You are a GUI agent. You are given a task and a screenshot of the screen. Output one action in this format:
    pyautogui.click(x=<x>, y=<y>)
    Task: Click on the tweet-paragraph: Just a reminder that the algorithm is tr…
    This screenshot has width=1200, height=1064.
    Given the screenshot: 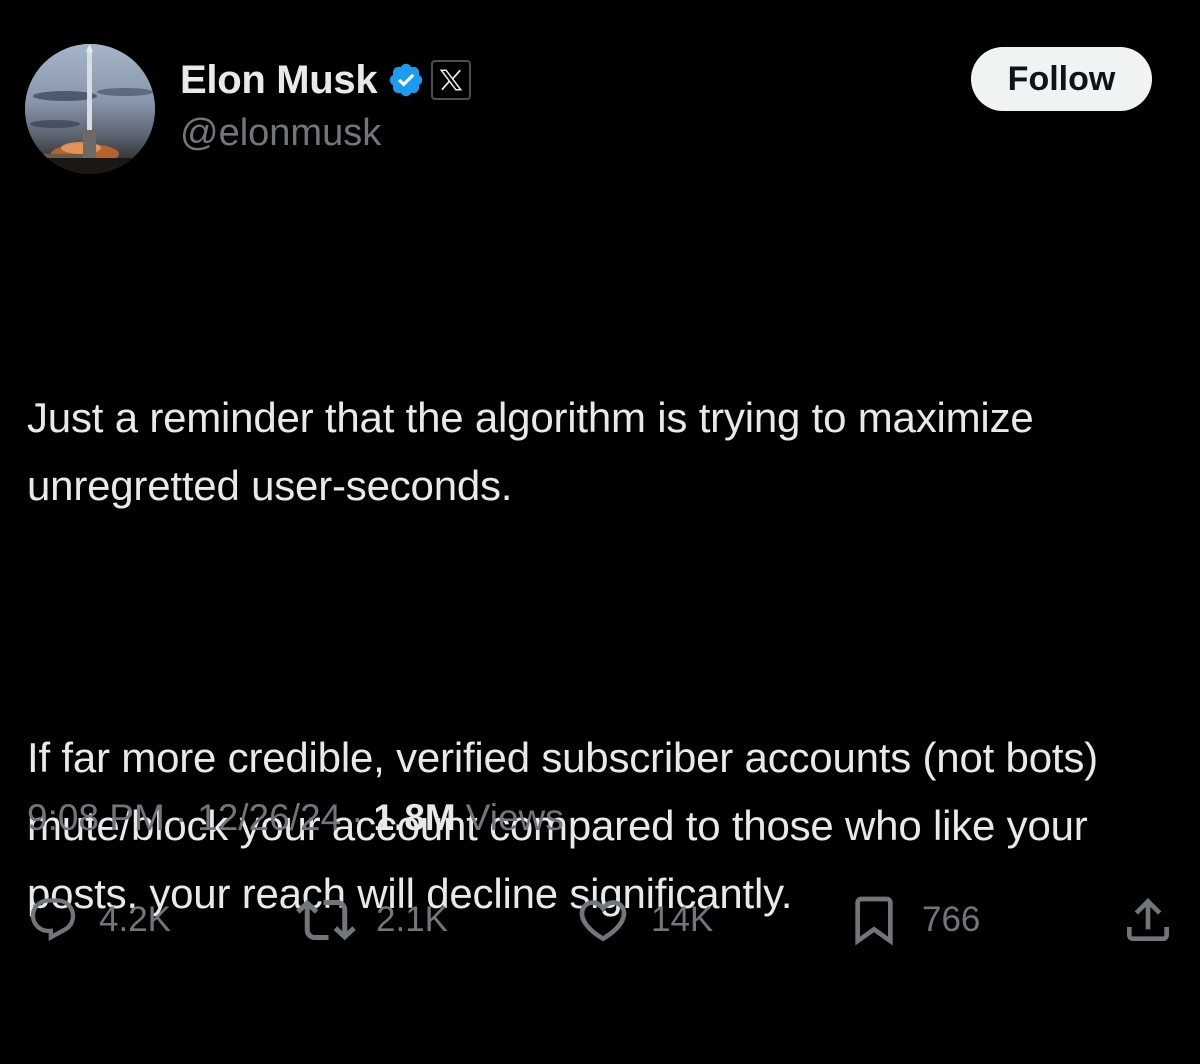 What is the action you would take?
    pyautogui.click(x=536, y=451)
    